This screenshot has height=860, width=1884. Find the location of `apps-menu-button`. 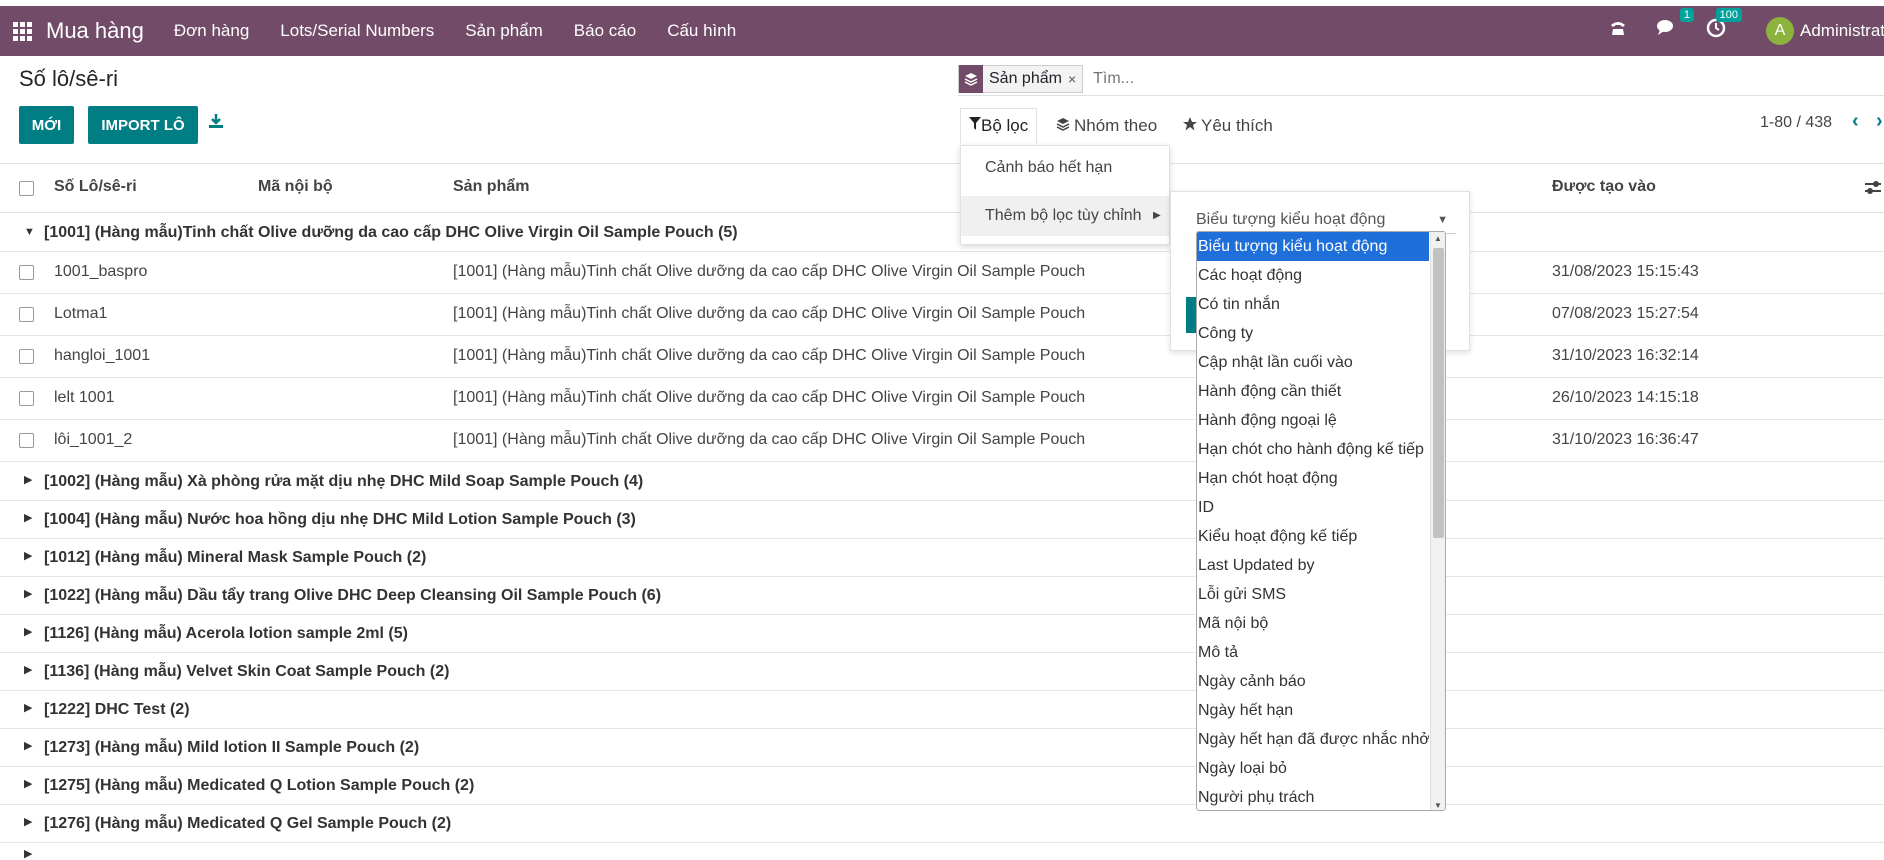

apps-menu-button is located at coordinates (22, 31).